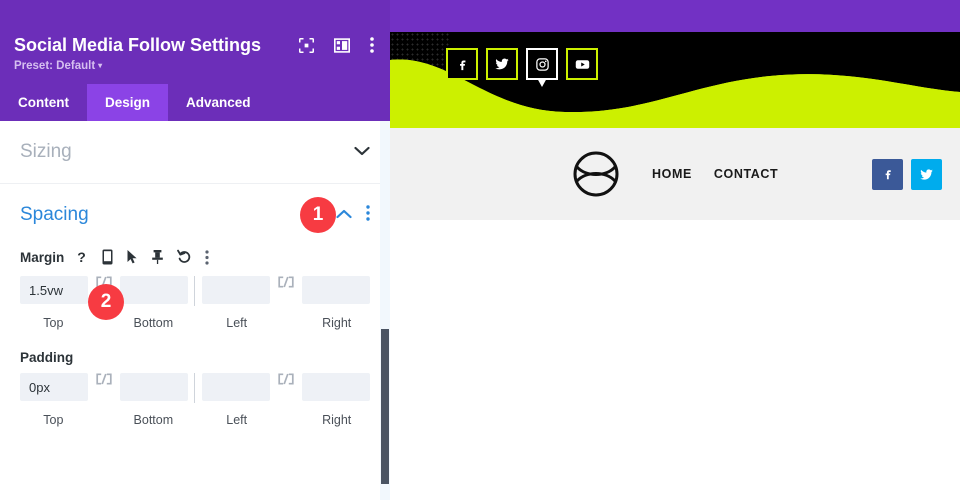  I want to click on margin-field-group: Margin ? 1.5vw Top Bottom Left Right, so click(195, 290).